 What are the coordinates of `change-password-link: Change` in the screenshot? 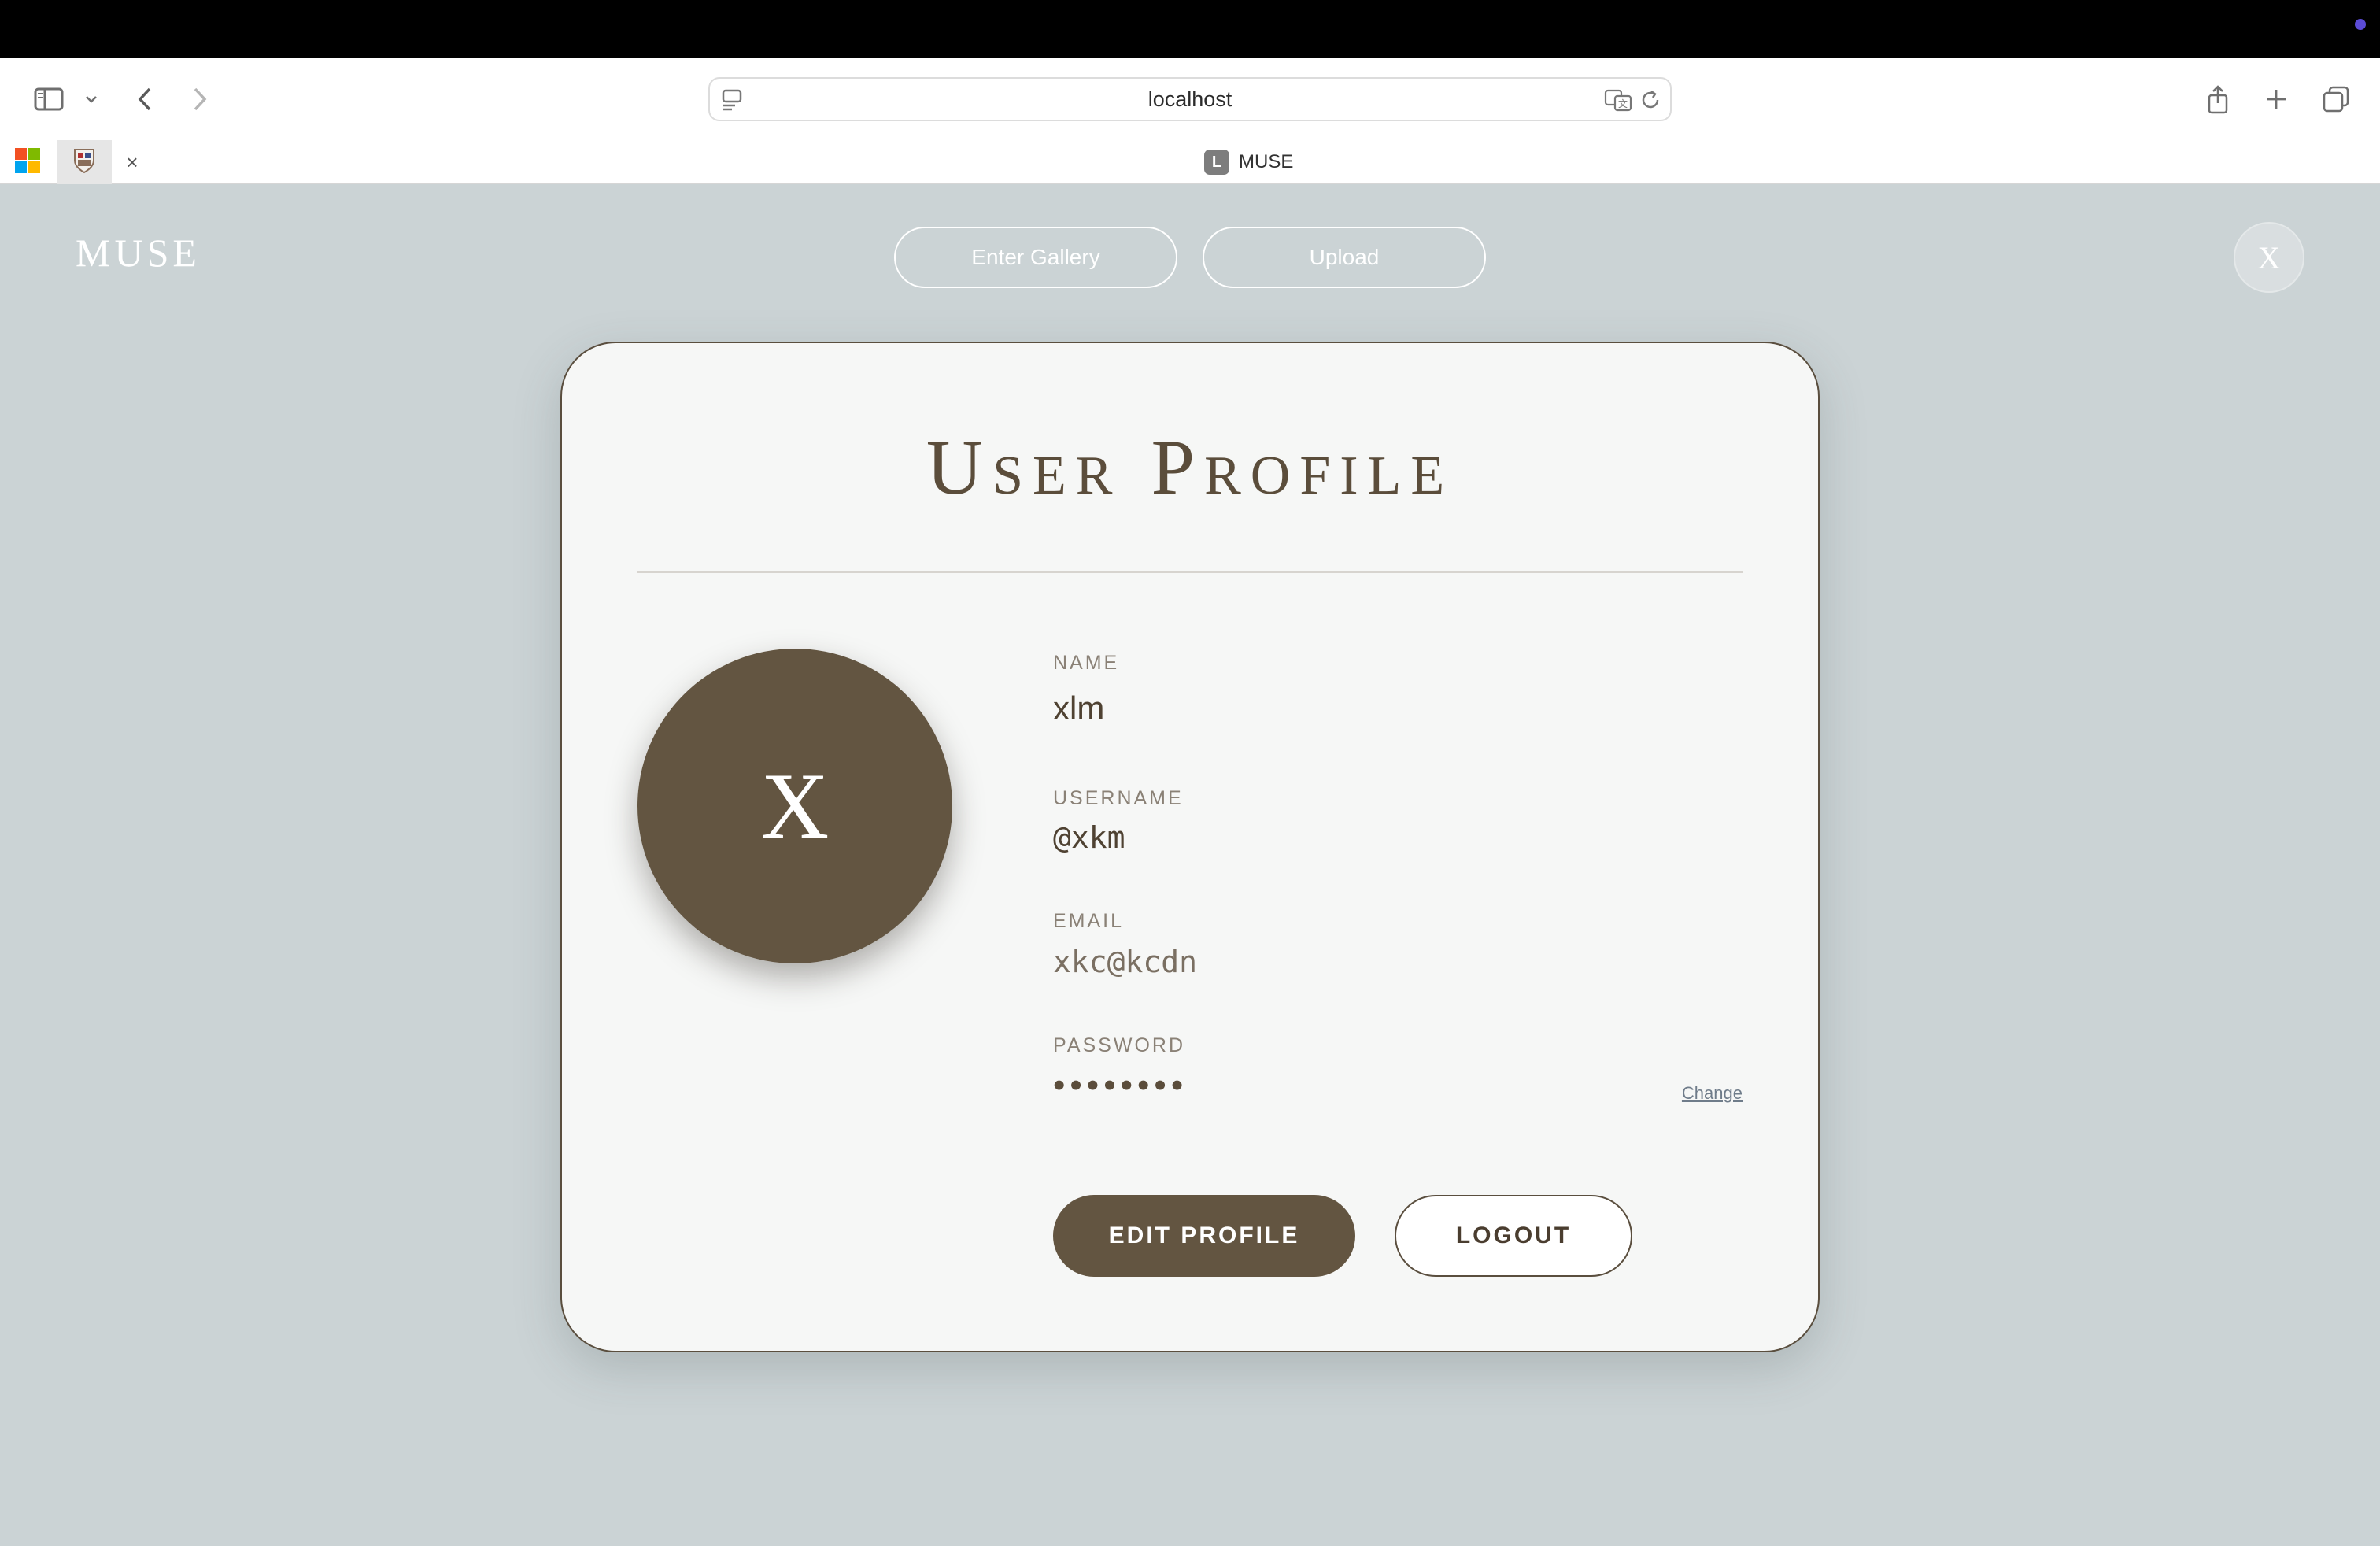 It's located at (1712, 1094).